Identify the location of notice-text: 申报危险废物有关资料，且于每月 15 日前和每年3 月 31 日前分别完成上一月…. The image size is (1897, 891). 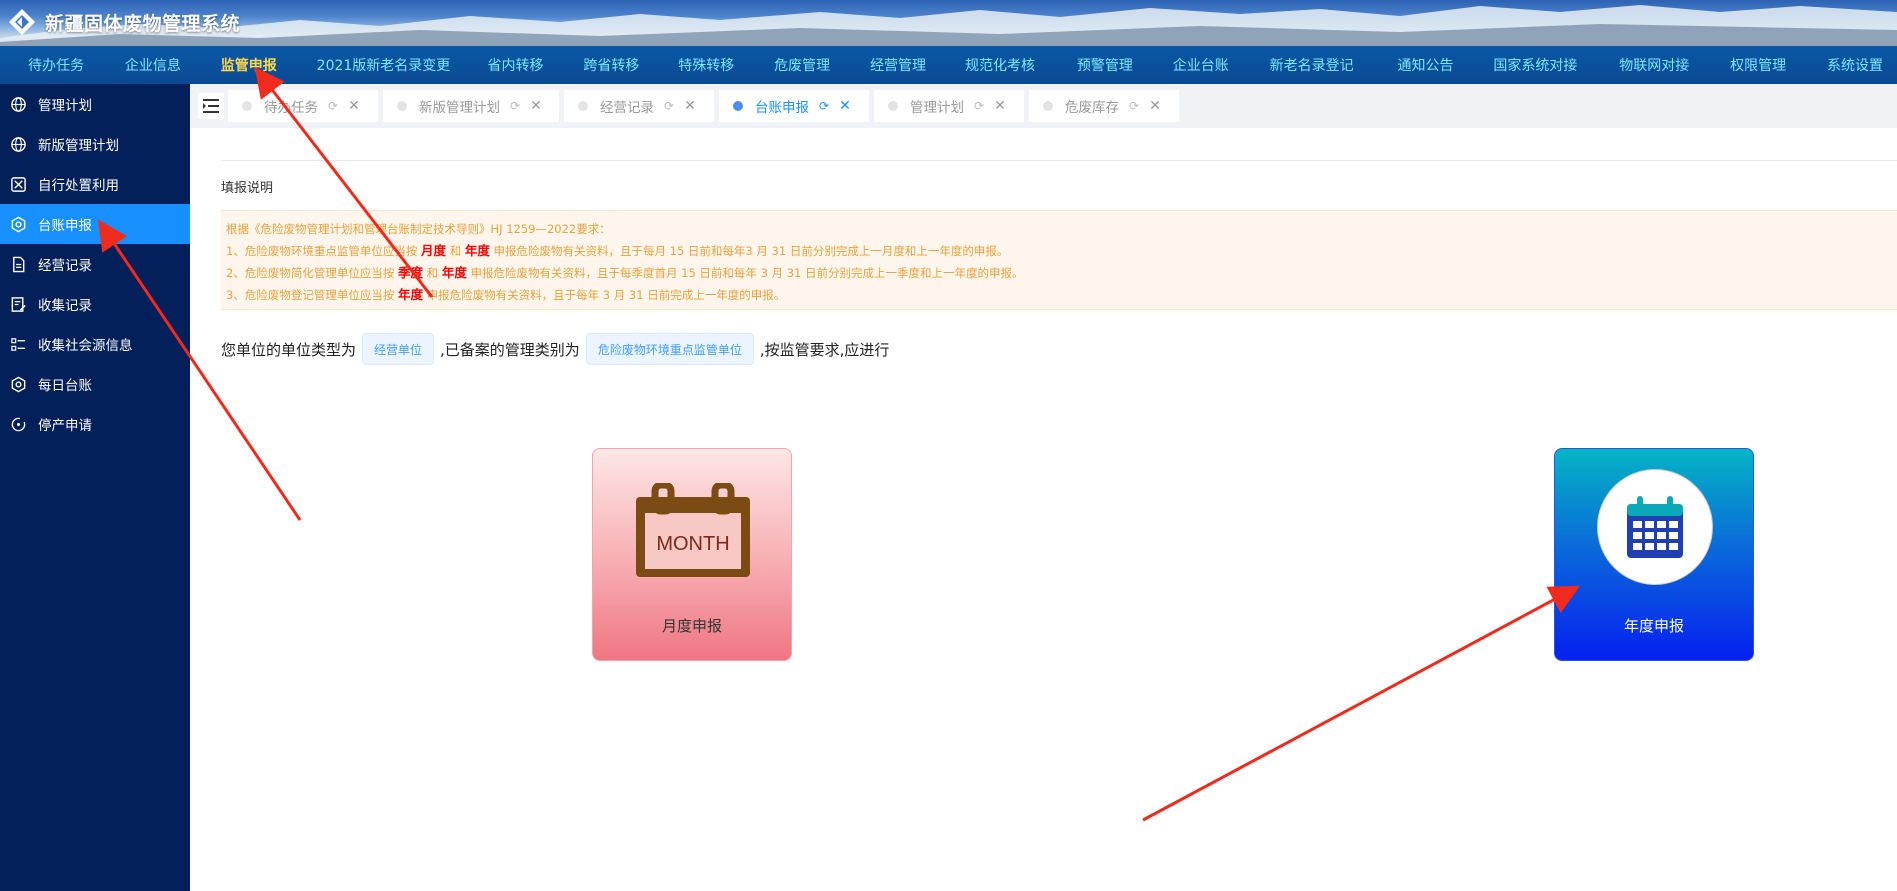
(749, 251).